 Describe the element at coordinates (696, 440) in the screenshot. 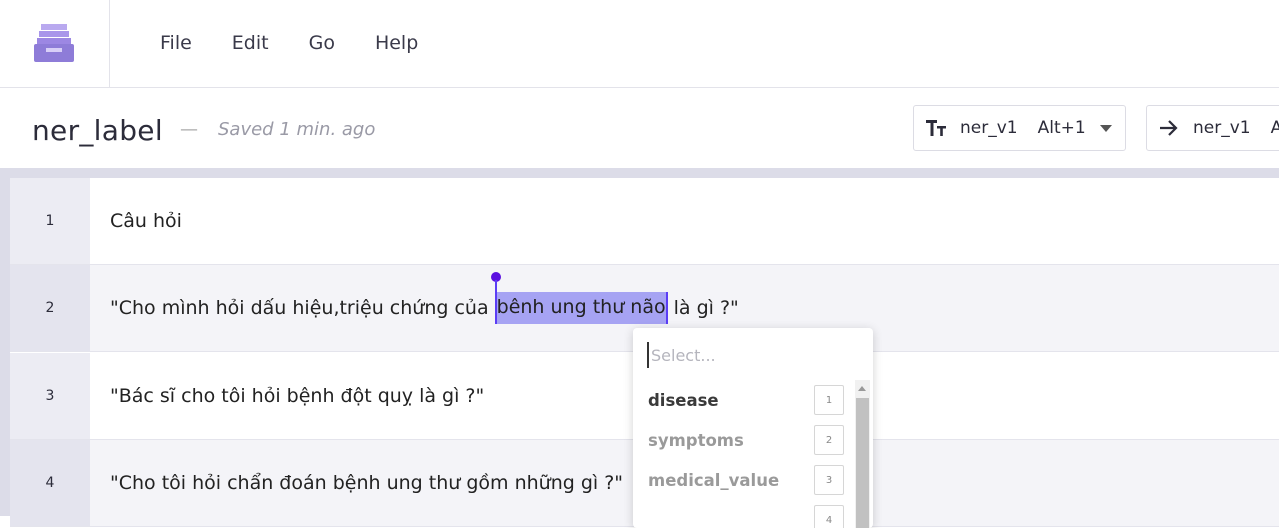

I see `label-option-name: symptoms` at that location.